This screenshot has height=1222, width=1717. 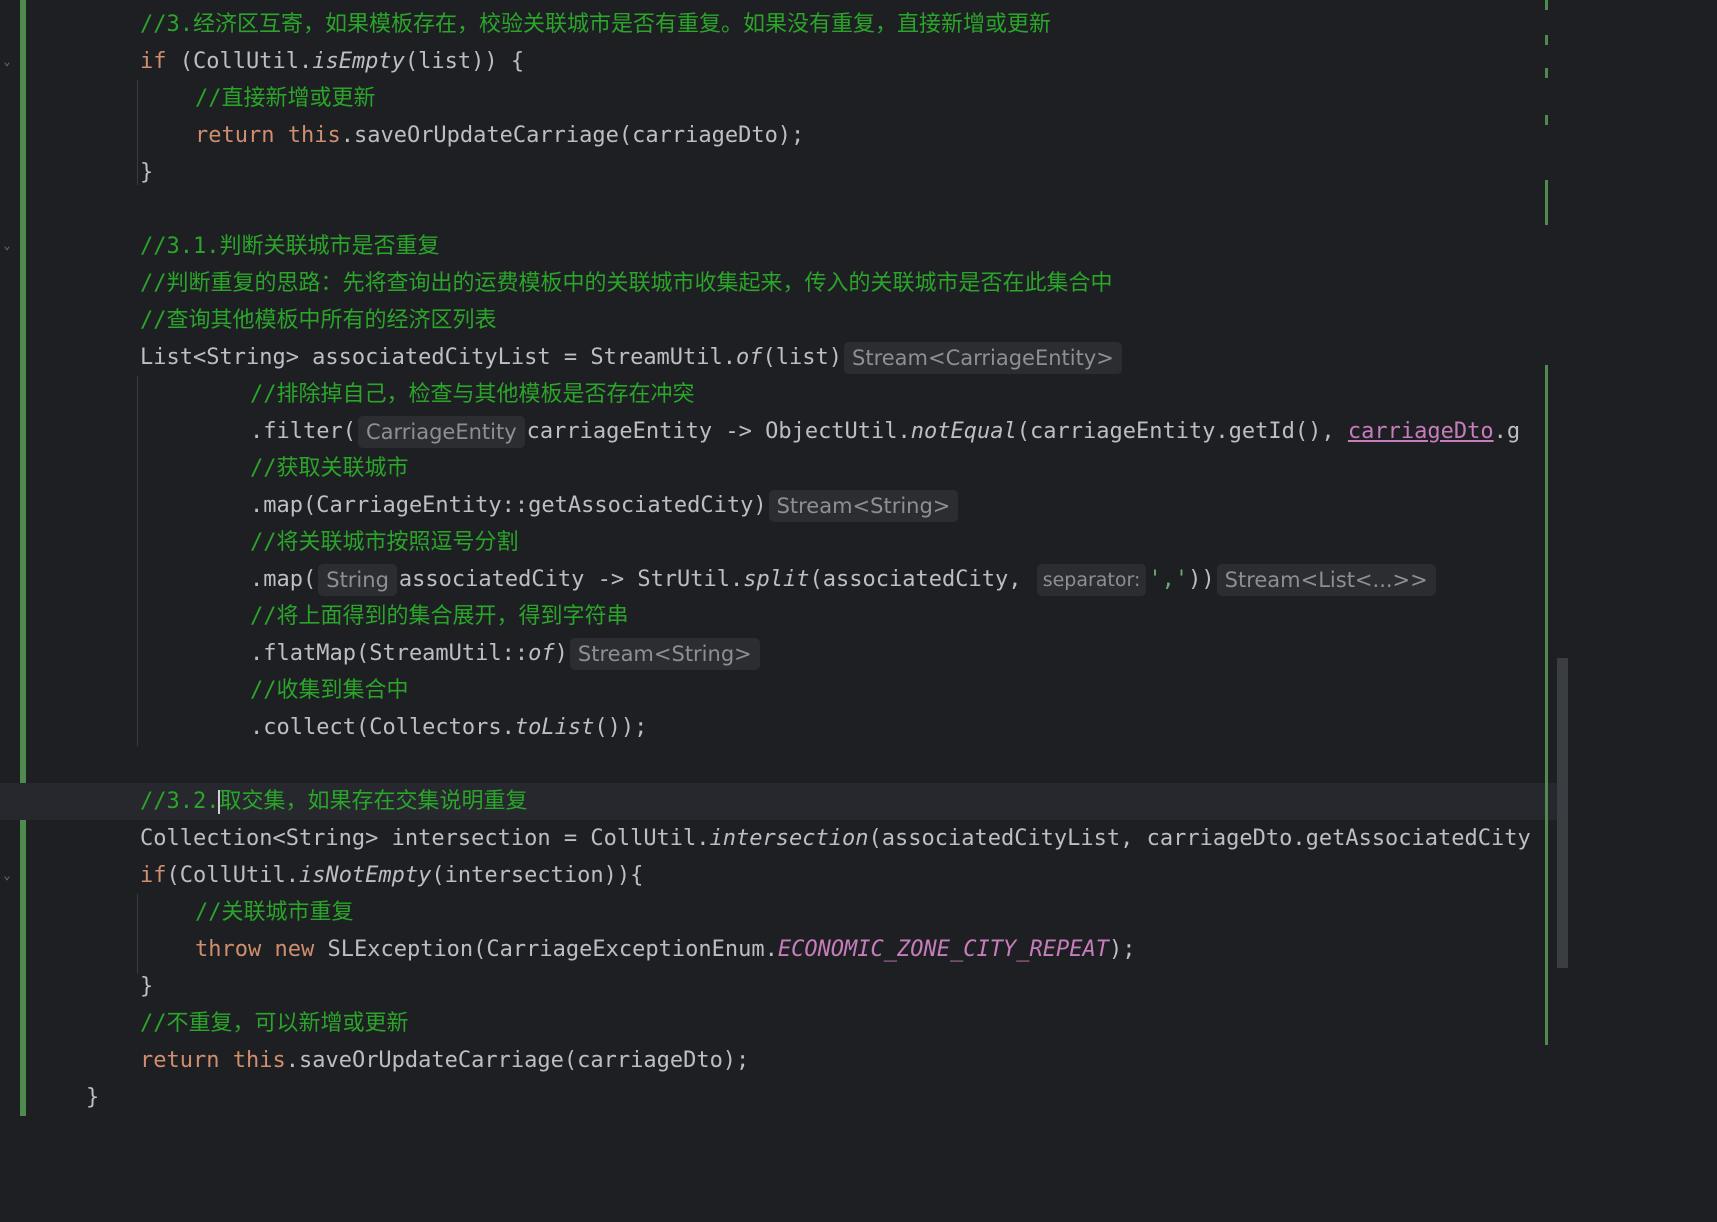 I want to click on code-comment: //3.2., so click(x=180, y=801).